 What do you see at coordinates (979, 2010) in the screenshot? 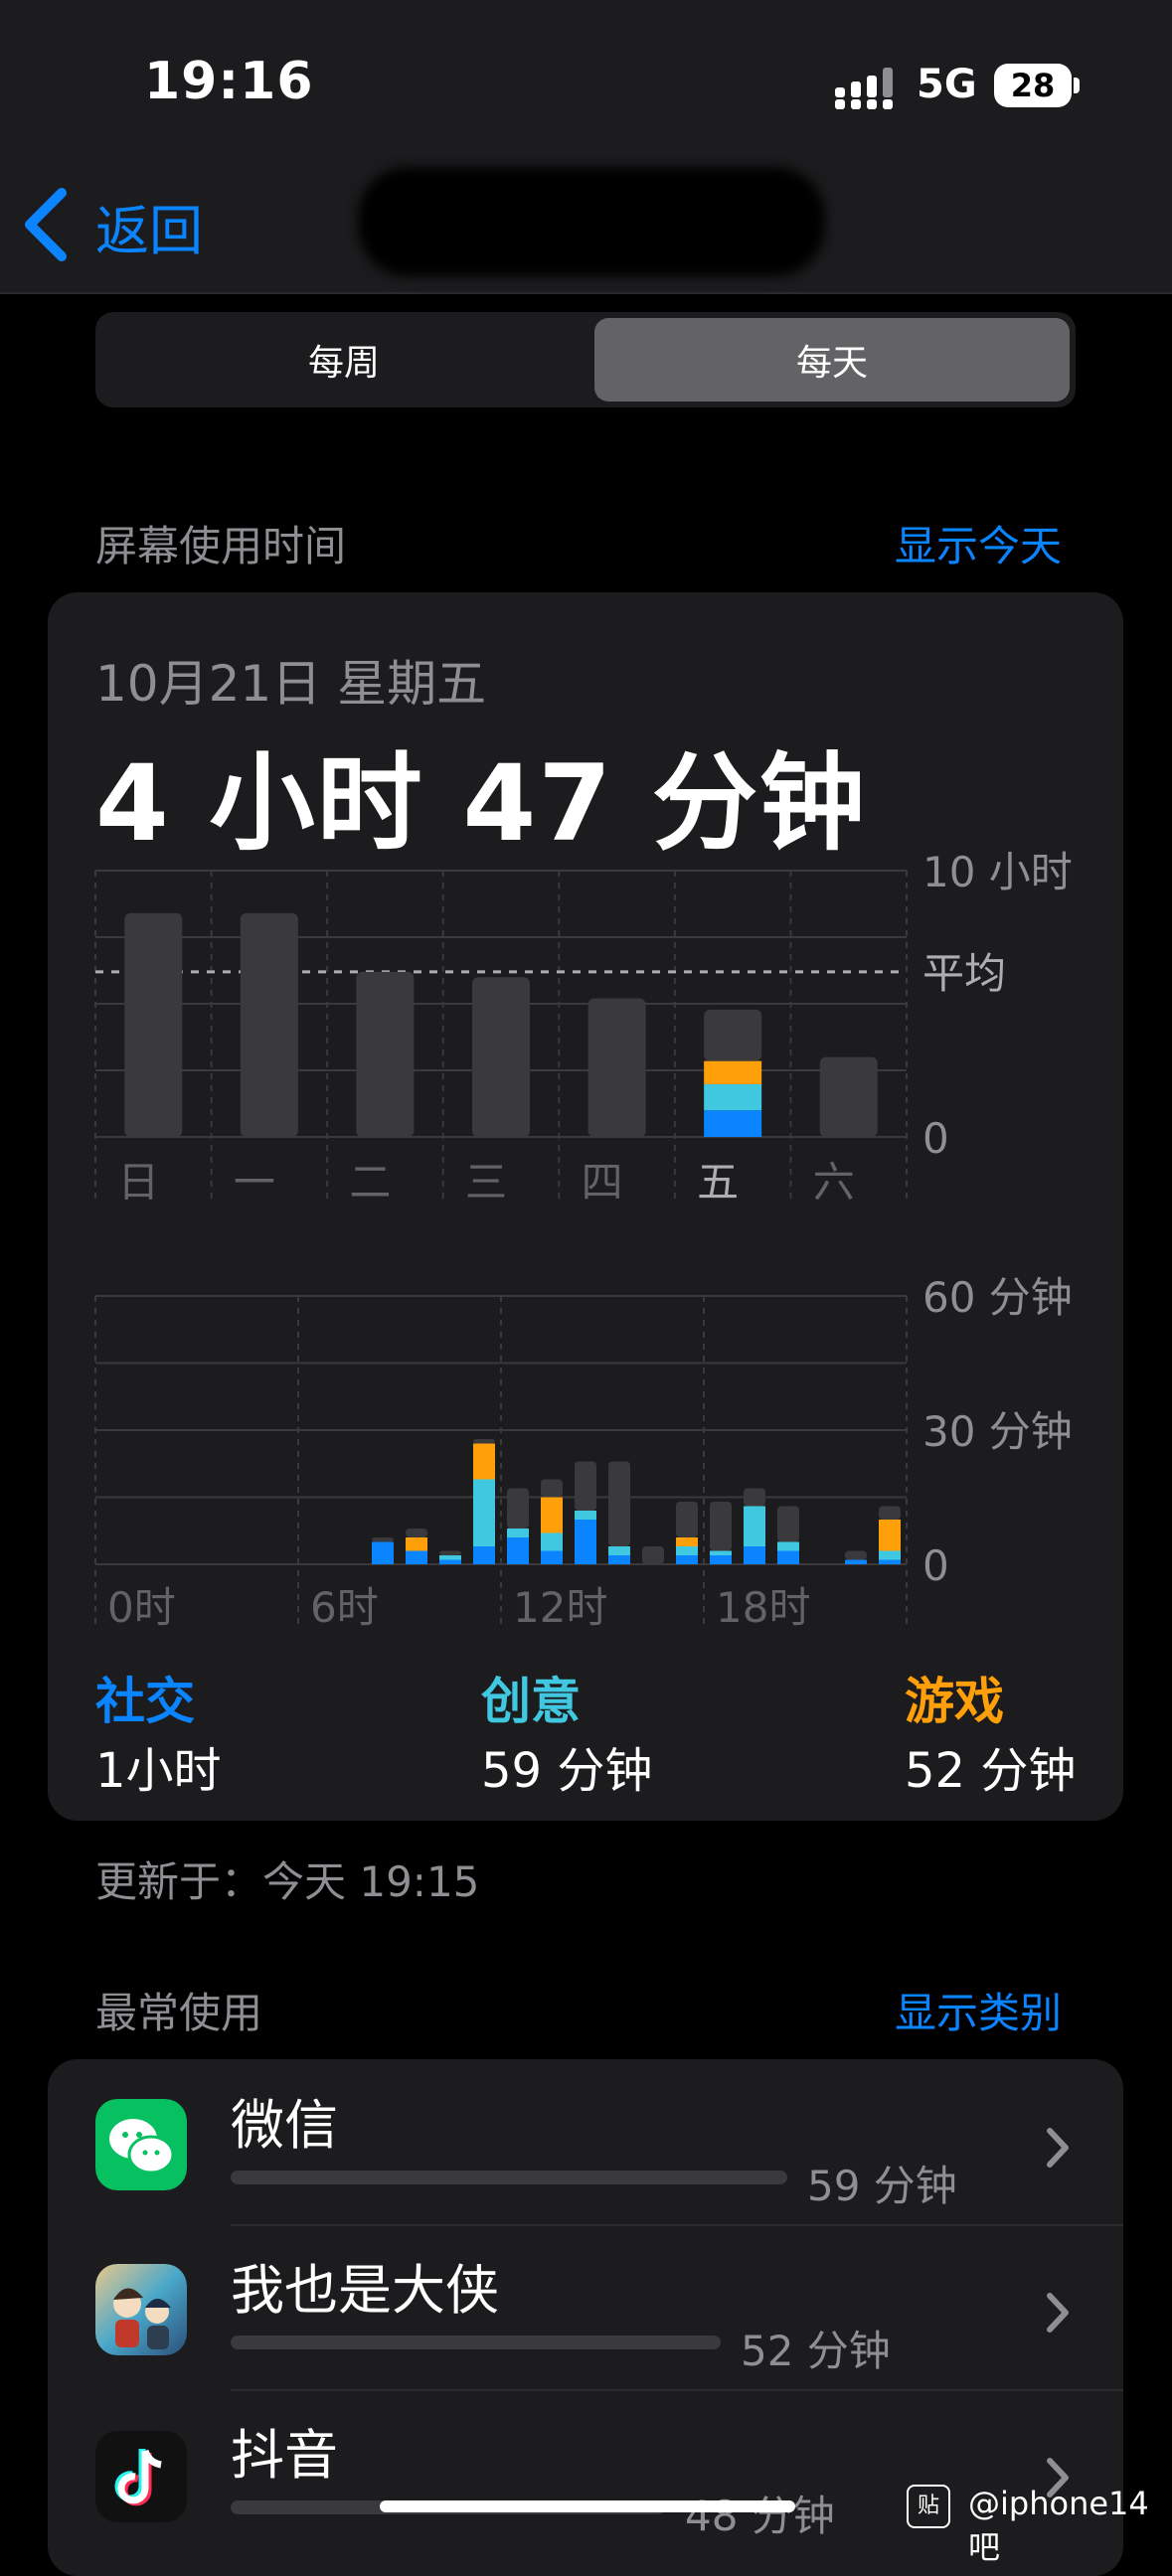
I see `show-categories-link: 显示类别` at bounding box center [979, 2010].